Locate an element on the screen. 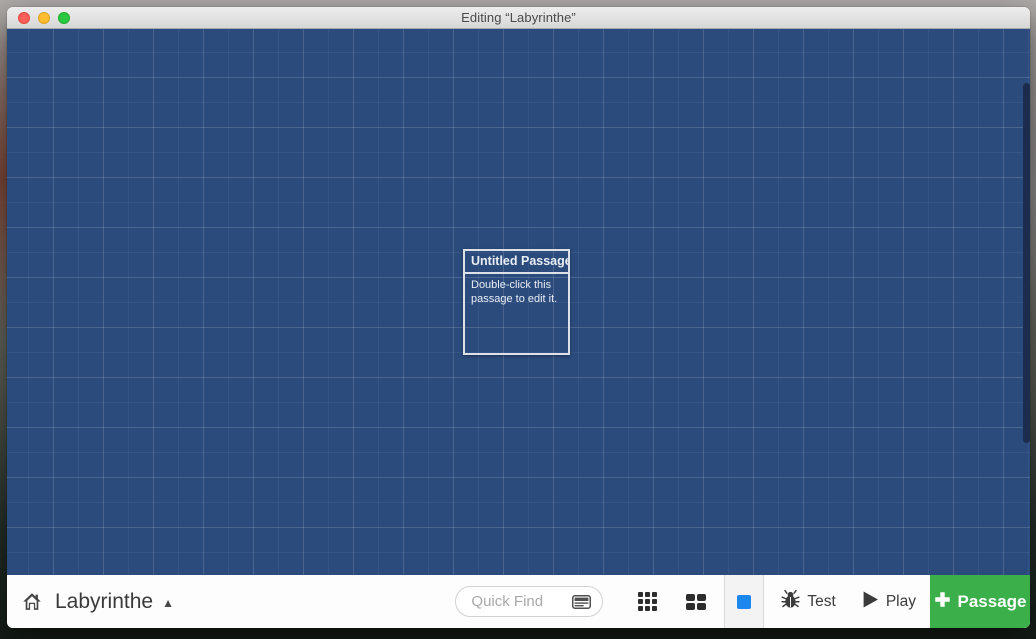  window-title: Editing “Labyrinthe” is located at coordinates (518, 17).